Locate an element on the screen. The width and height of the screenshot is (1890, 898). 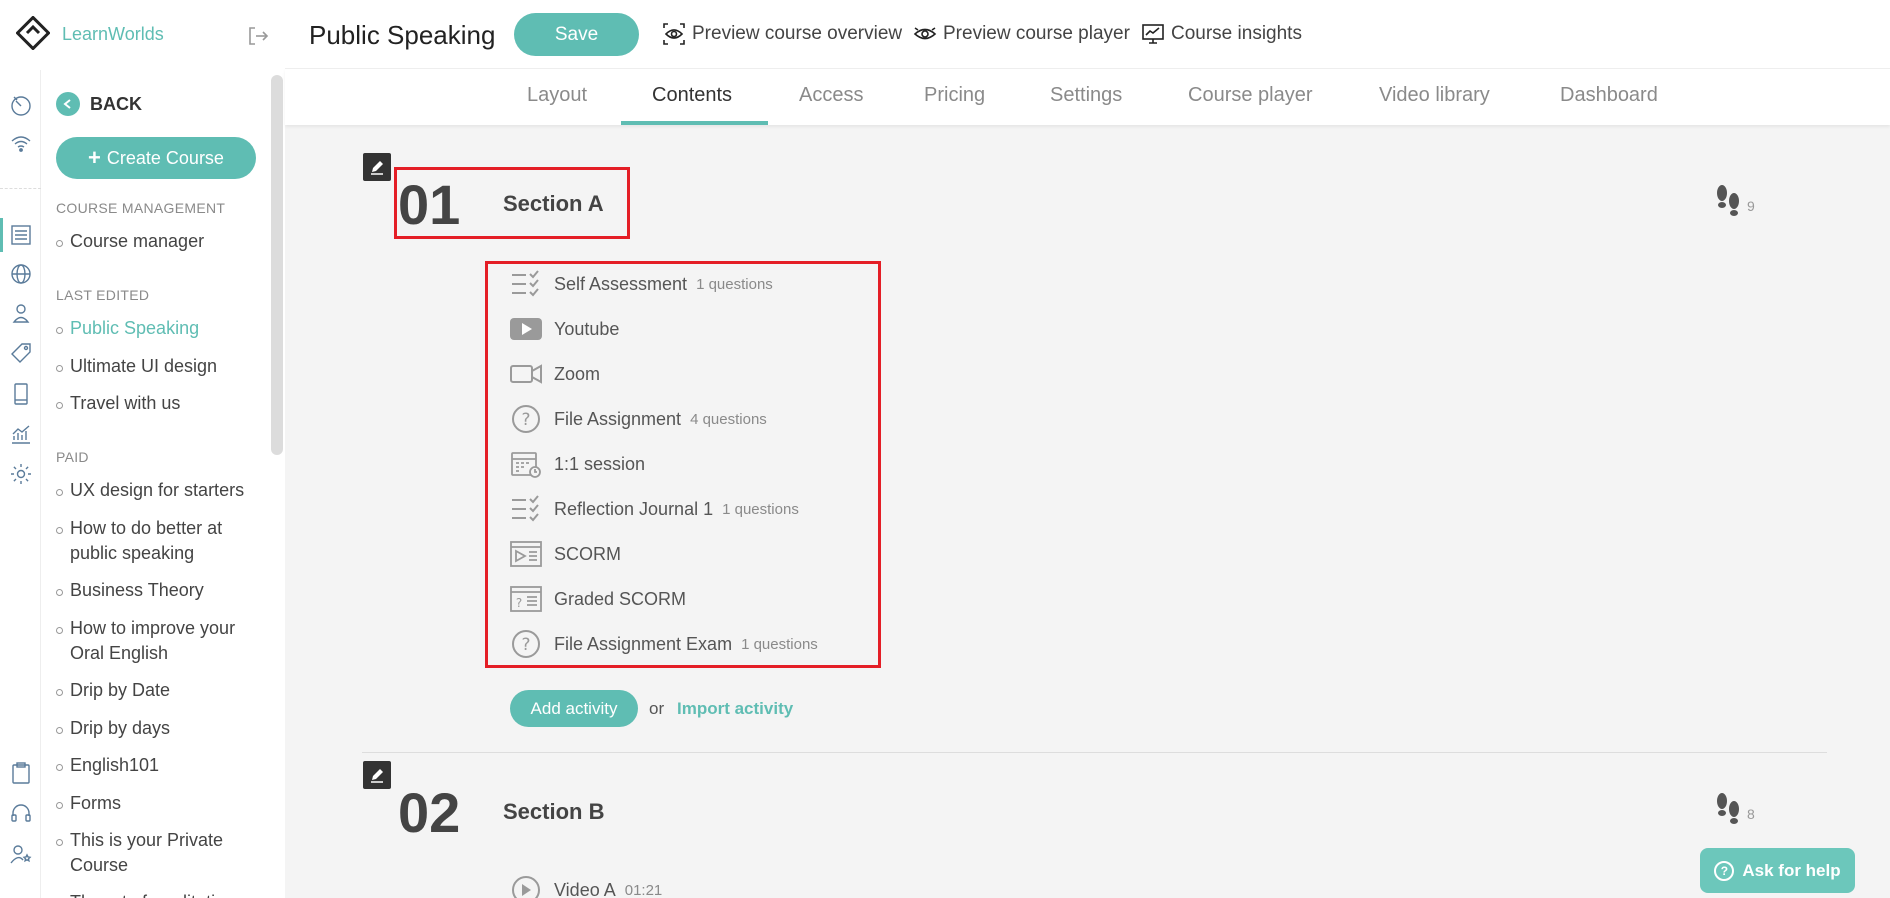
sidebar-item-course-manager: Course manager is located at coordinates (161, 241).